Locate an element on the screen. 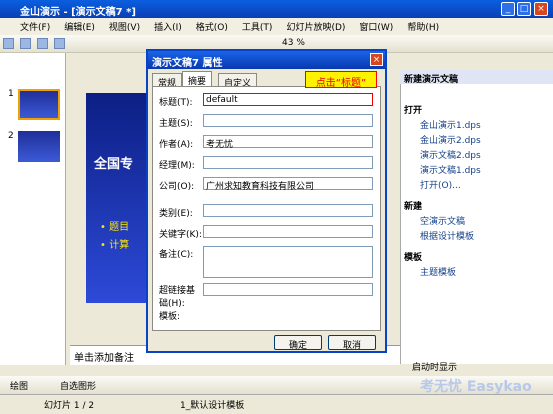 The height and width of the screenshot is (414, 553). draw-menu: 绘图 is located at coordinates (19, 385).